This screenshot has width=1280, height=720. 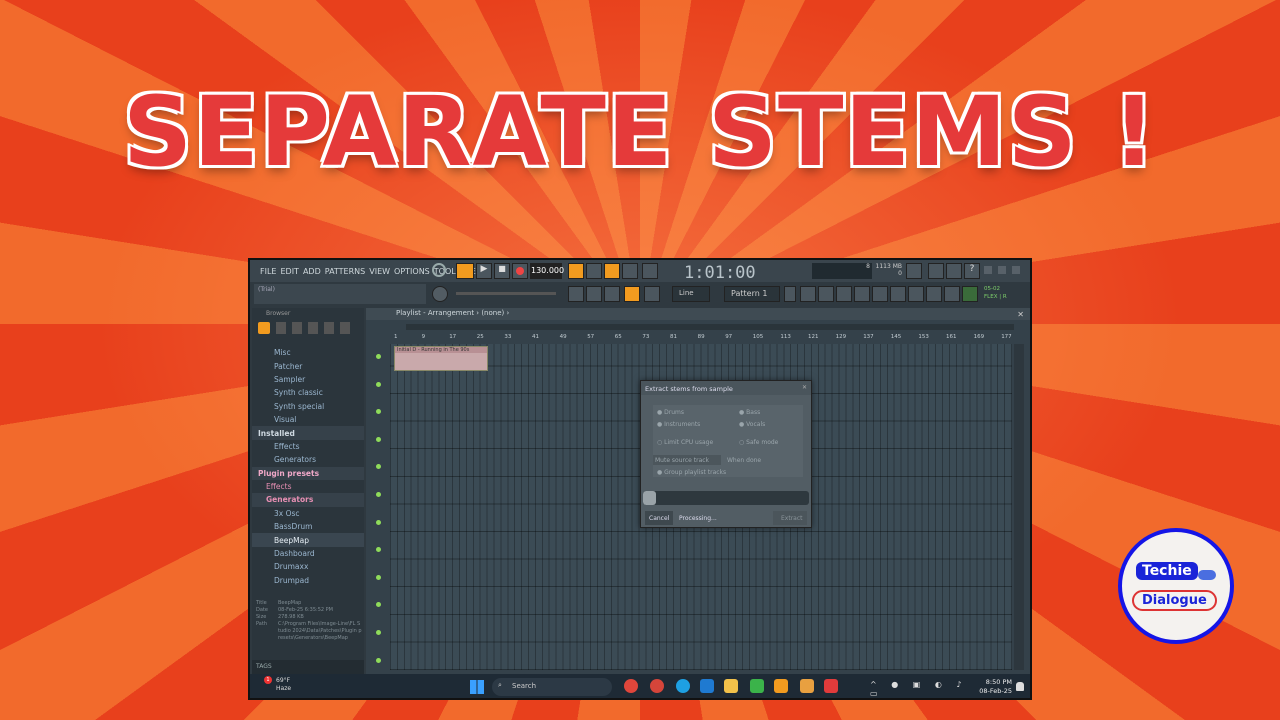 What do you see at coordinates (914, 271) in the screenshot?
I see `online-icon` at bounding box center [914, 271].